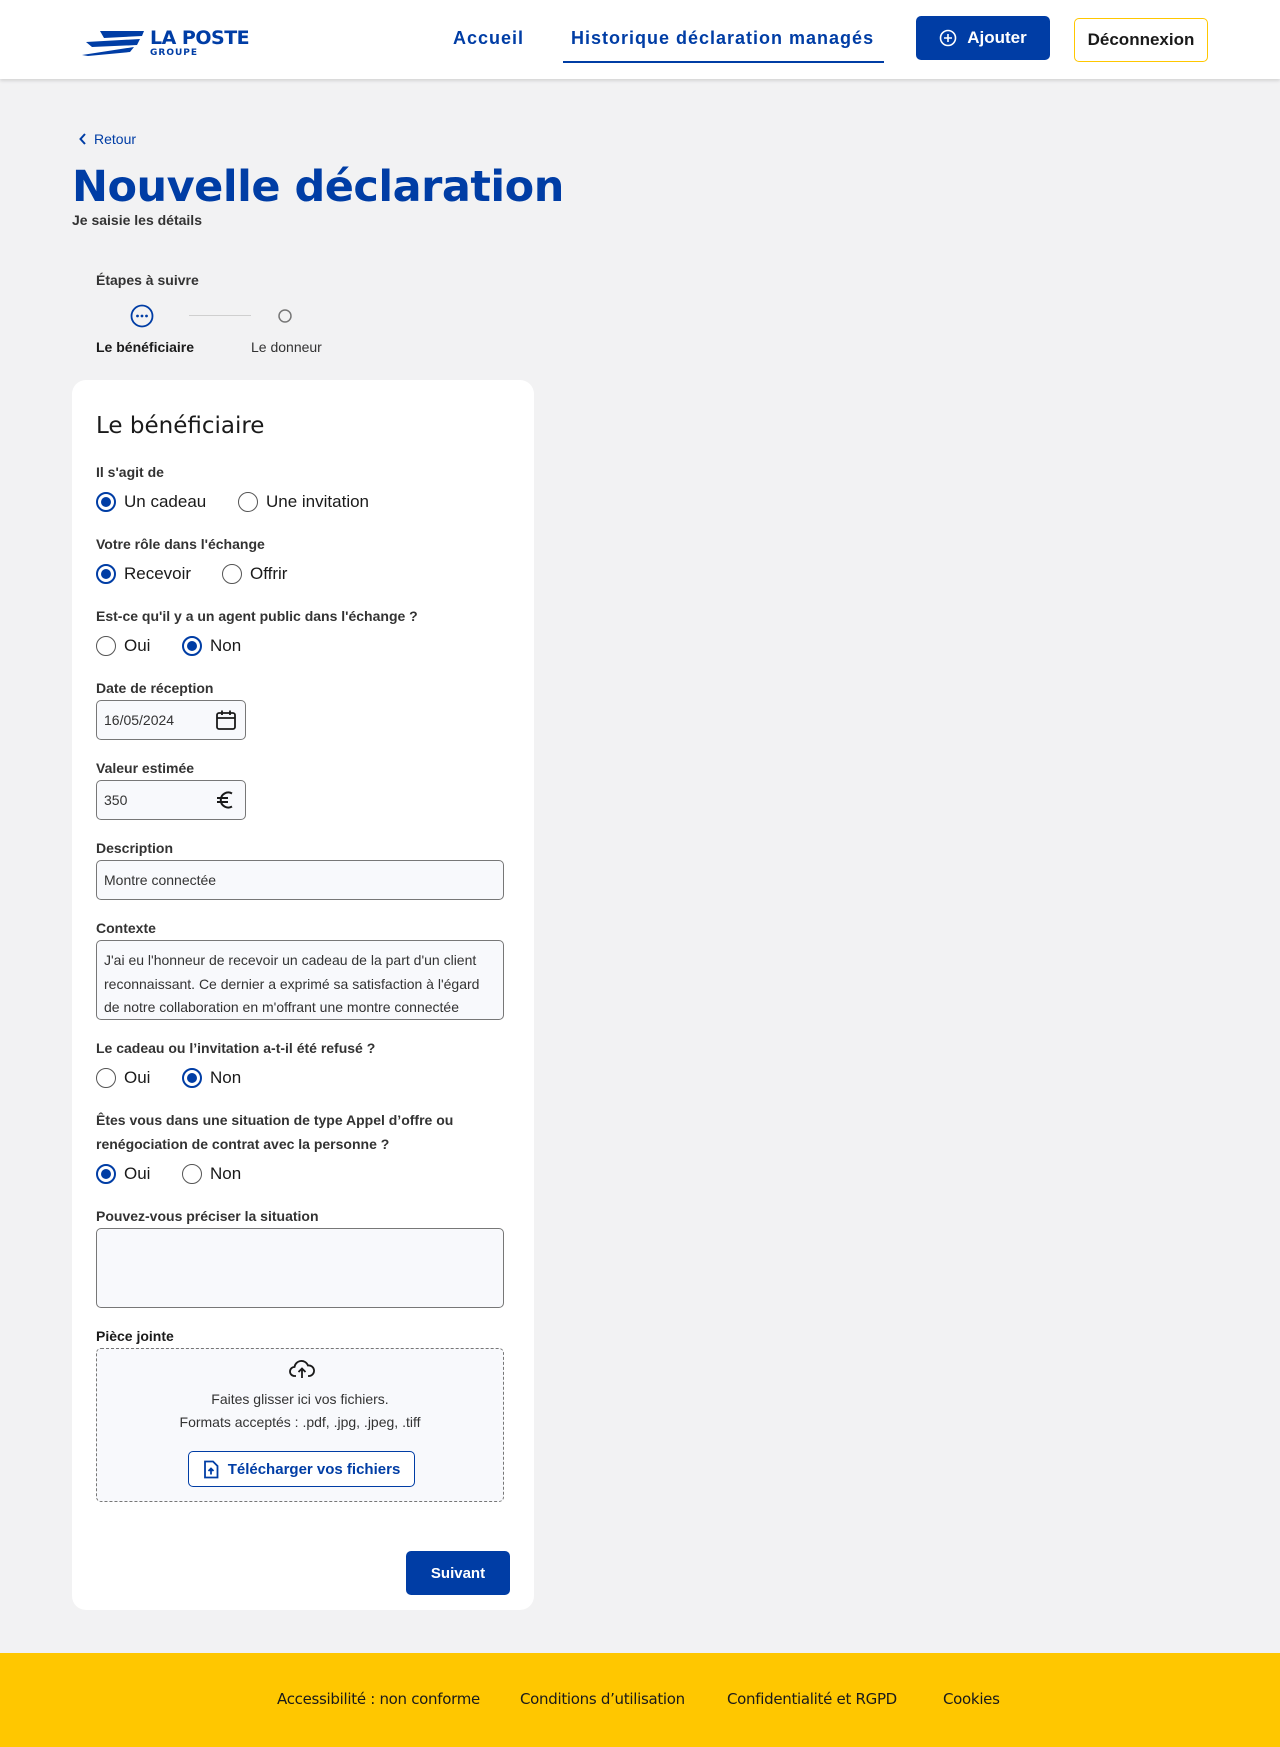 The image size is (1280, 1747). I want to click on context-label: Contexte, so click(126, 928).